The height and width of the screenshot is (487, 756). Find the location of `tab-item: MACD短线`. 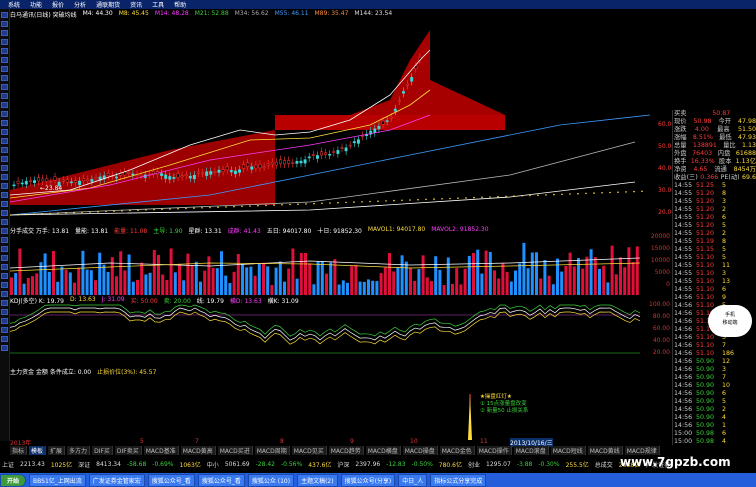

tab-item: MACD短线 is located at coordinates (568, 450).